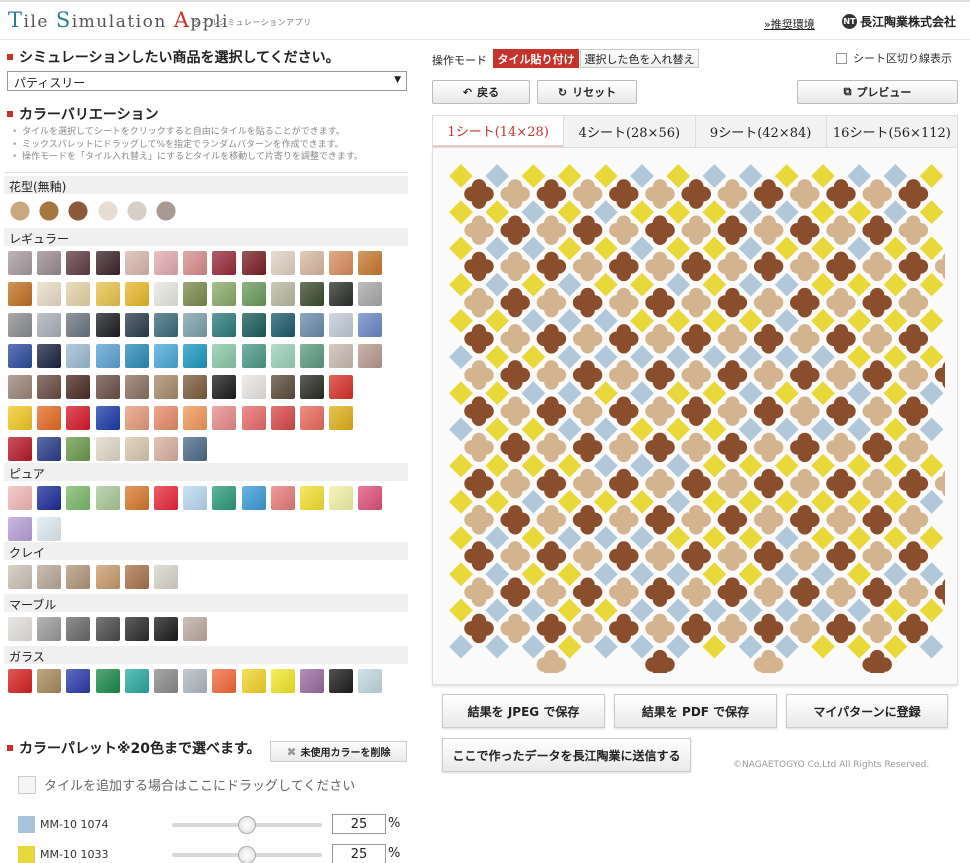 Image resolution: width=970 pixels, height=863 pixels. I want to click on palette-color-chip, so click(26, 854).